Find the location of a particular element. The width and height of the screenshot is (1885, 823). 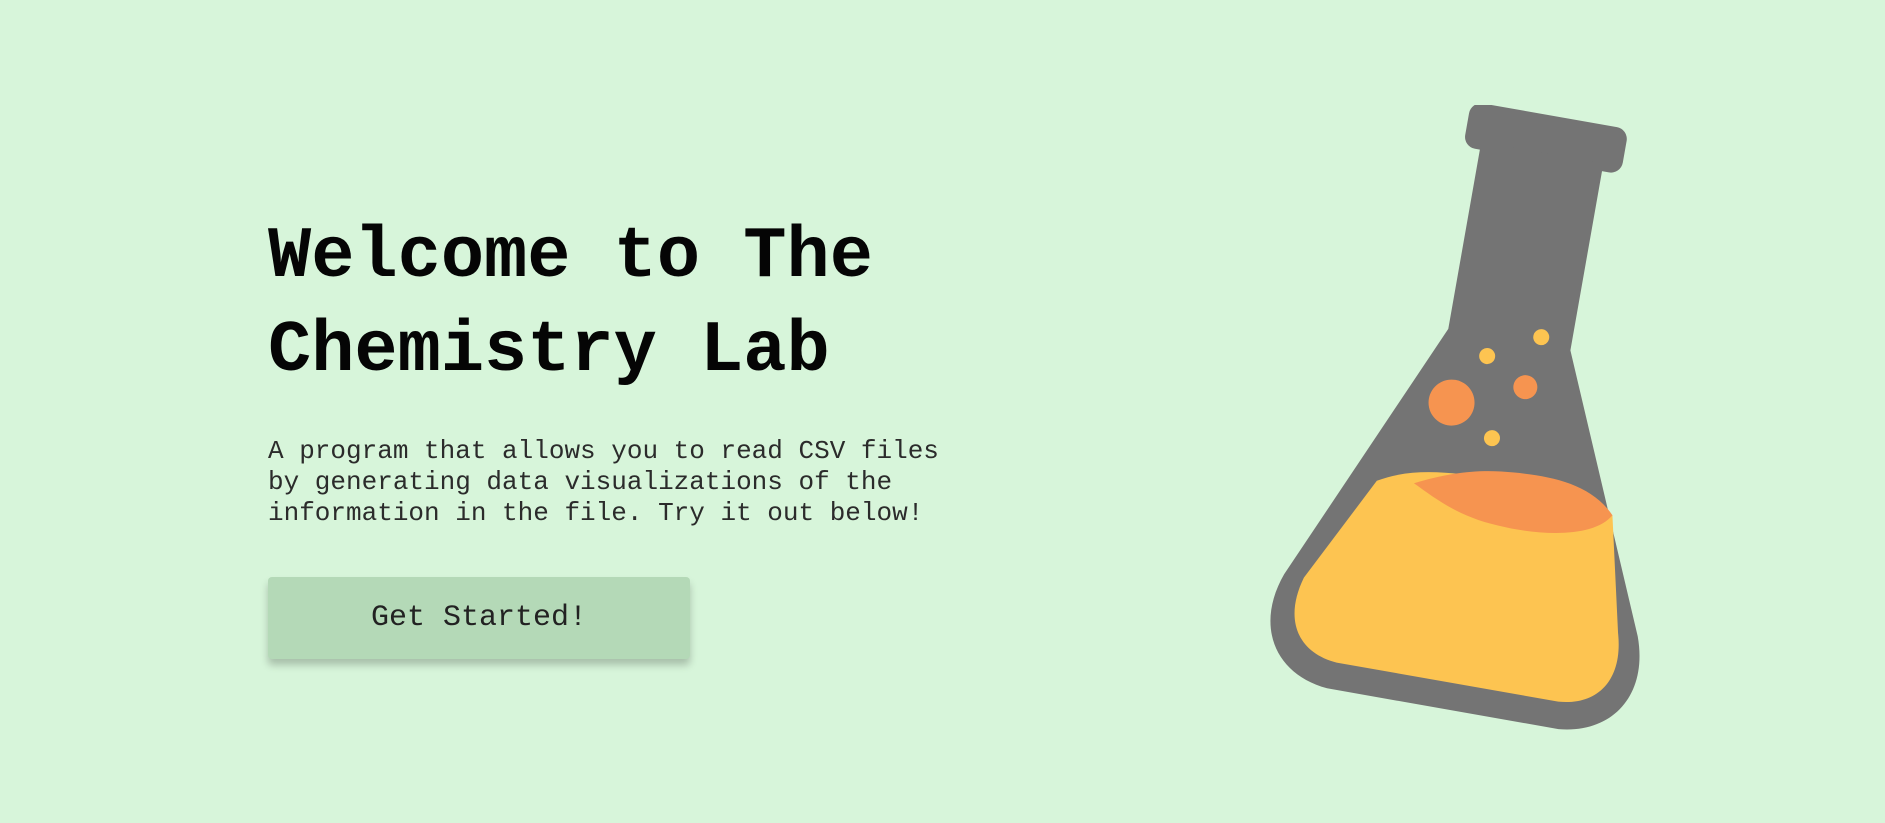

page-title: Welcome to The Chemistry Lab is located at coordinates (638, 304).